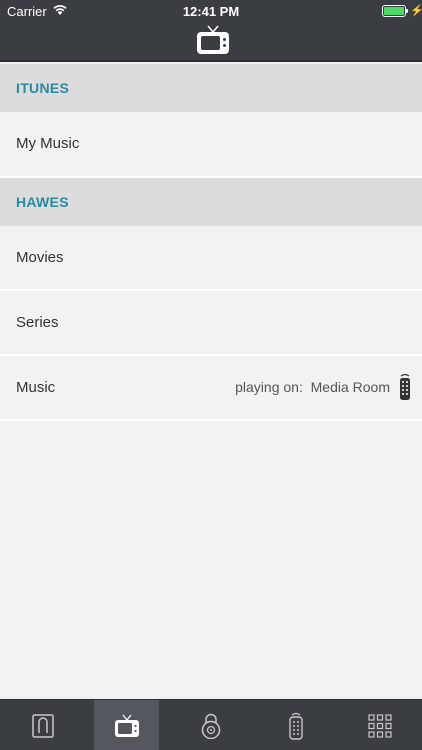 The width and height of the screenshot is (422, 750). What do you see at coordinates (211, 145) in the screenshot?
I see `list-item-my-music: My Music` at bounding box center [211, 145].